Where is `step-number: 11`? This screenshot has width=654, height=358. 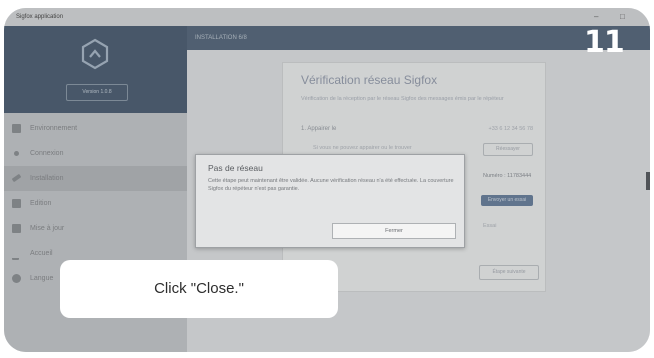 step-number: 11 is located at coordinates (604, 42).